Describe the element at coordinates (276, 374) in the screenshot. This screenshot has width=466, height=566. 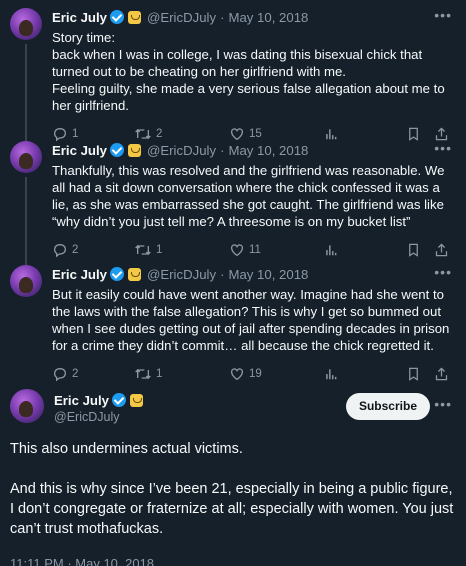
I see `like-button: 19` at that location.